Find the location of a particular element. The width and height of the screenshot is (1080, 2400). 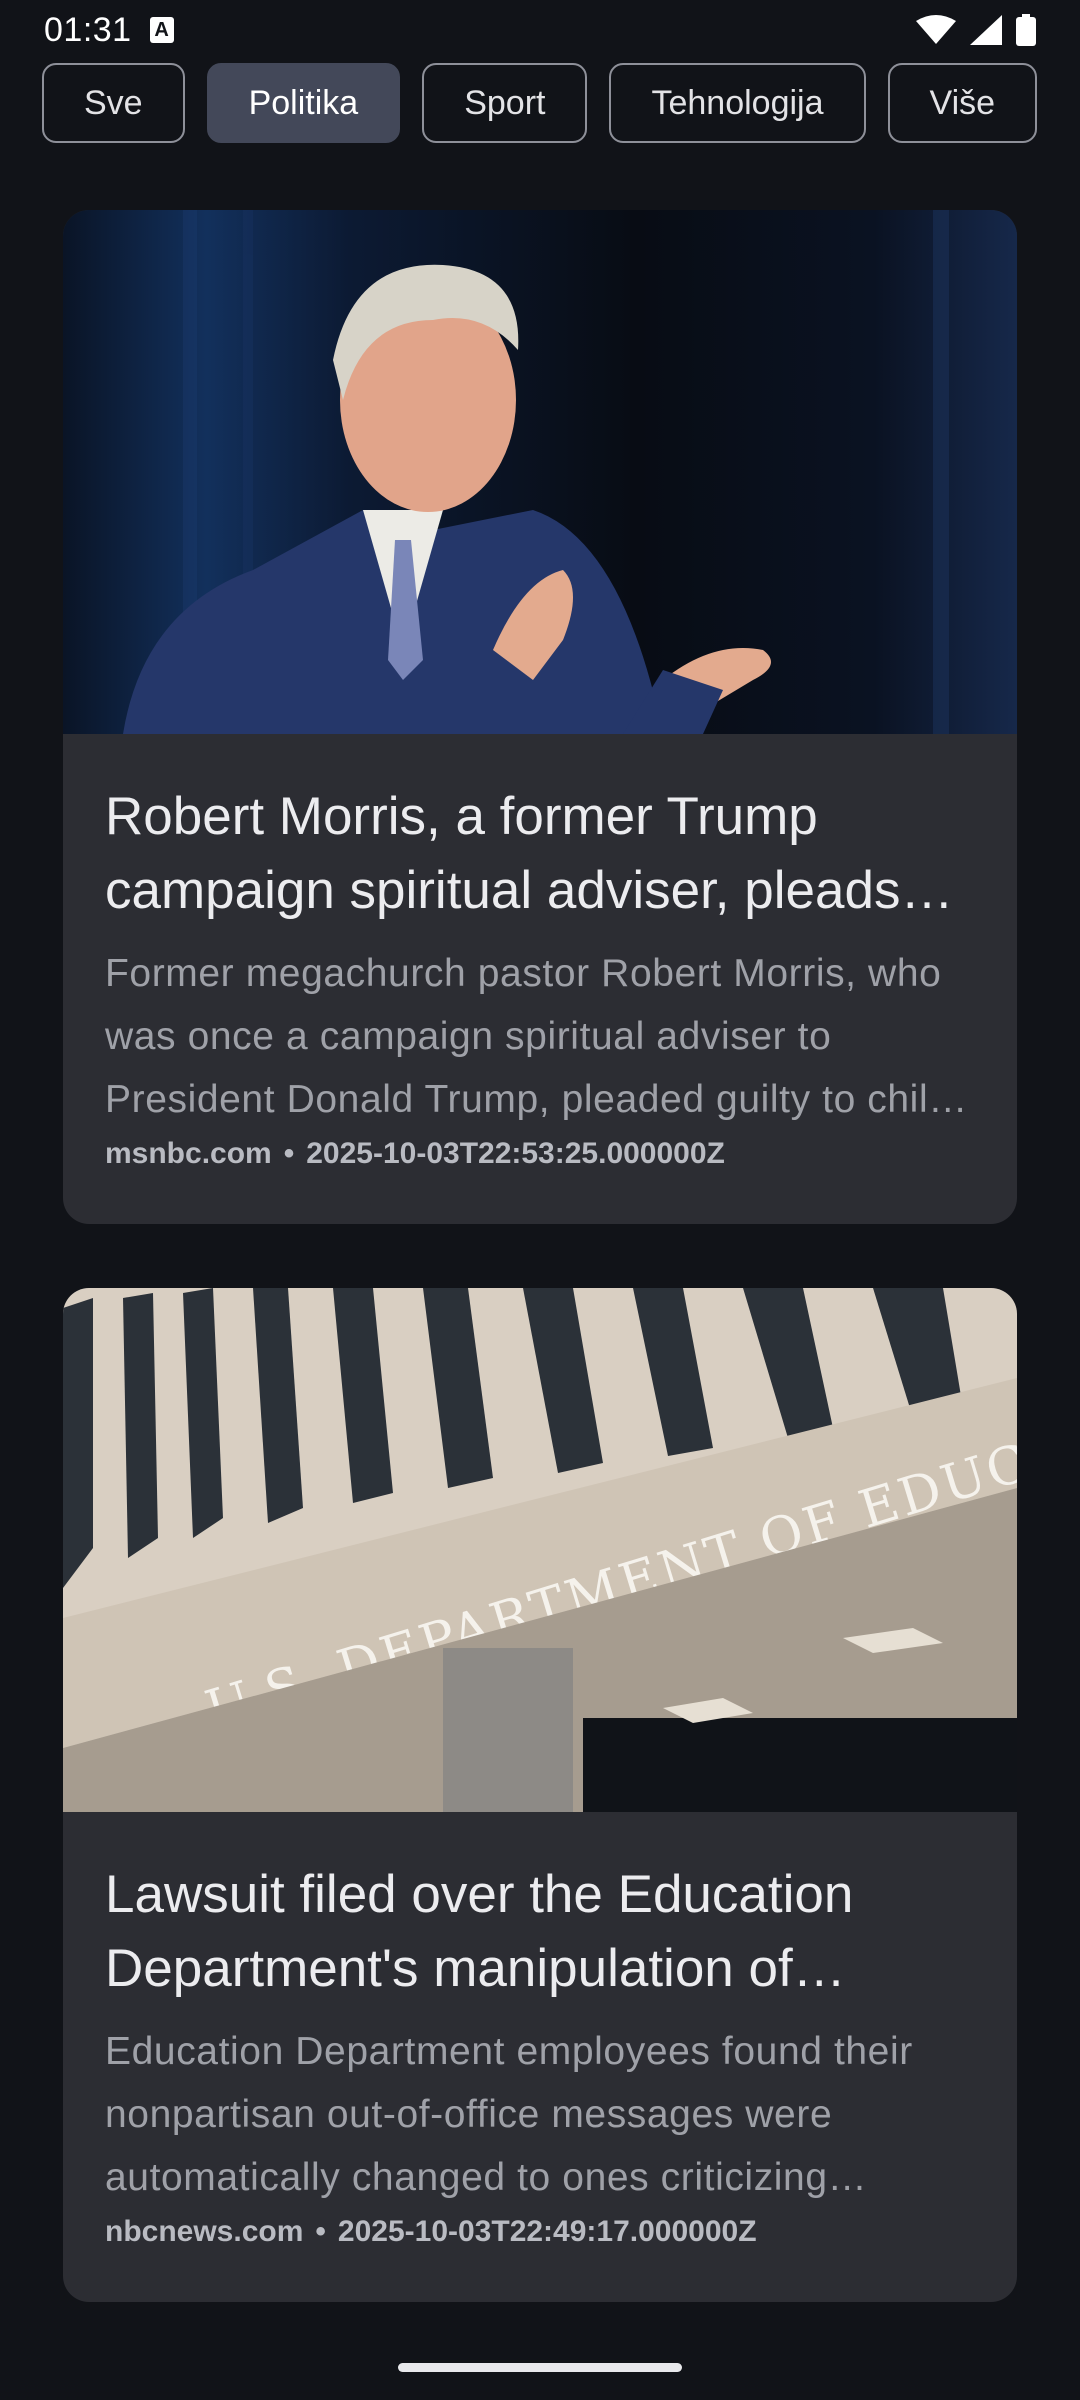

chip-vise: Više is located at coordinates (962, 103).